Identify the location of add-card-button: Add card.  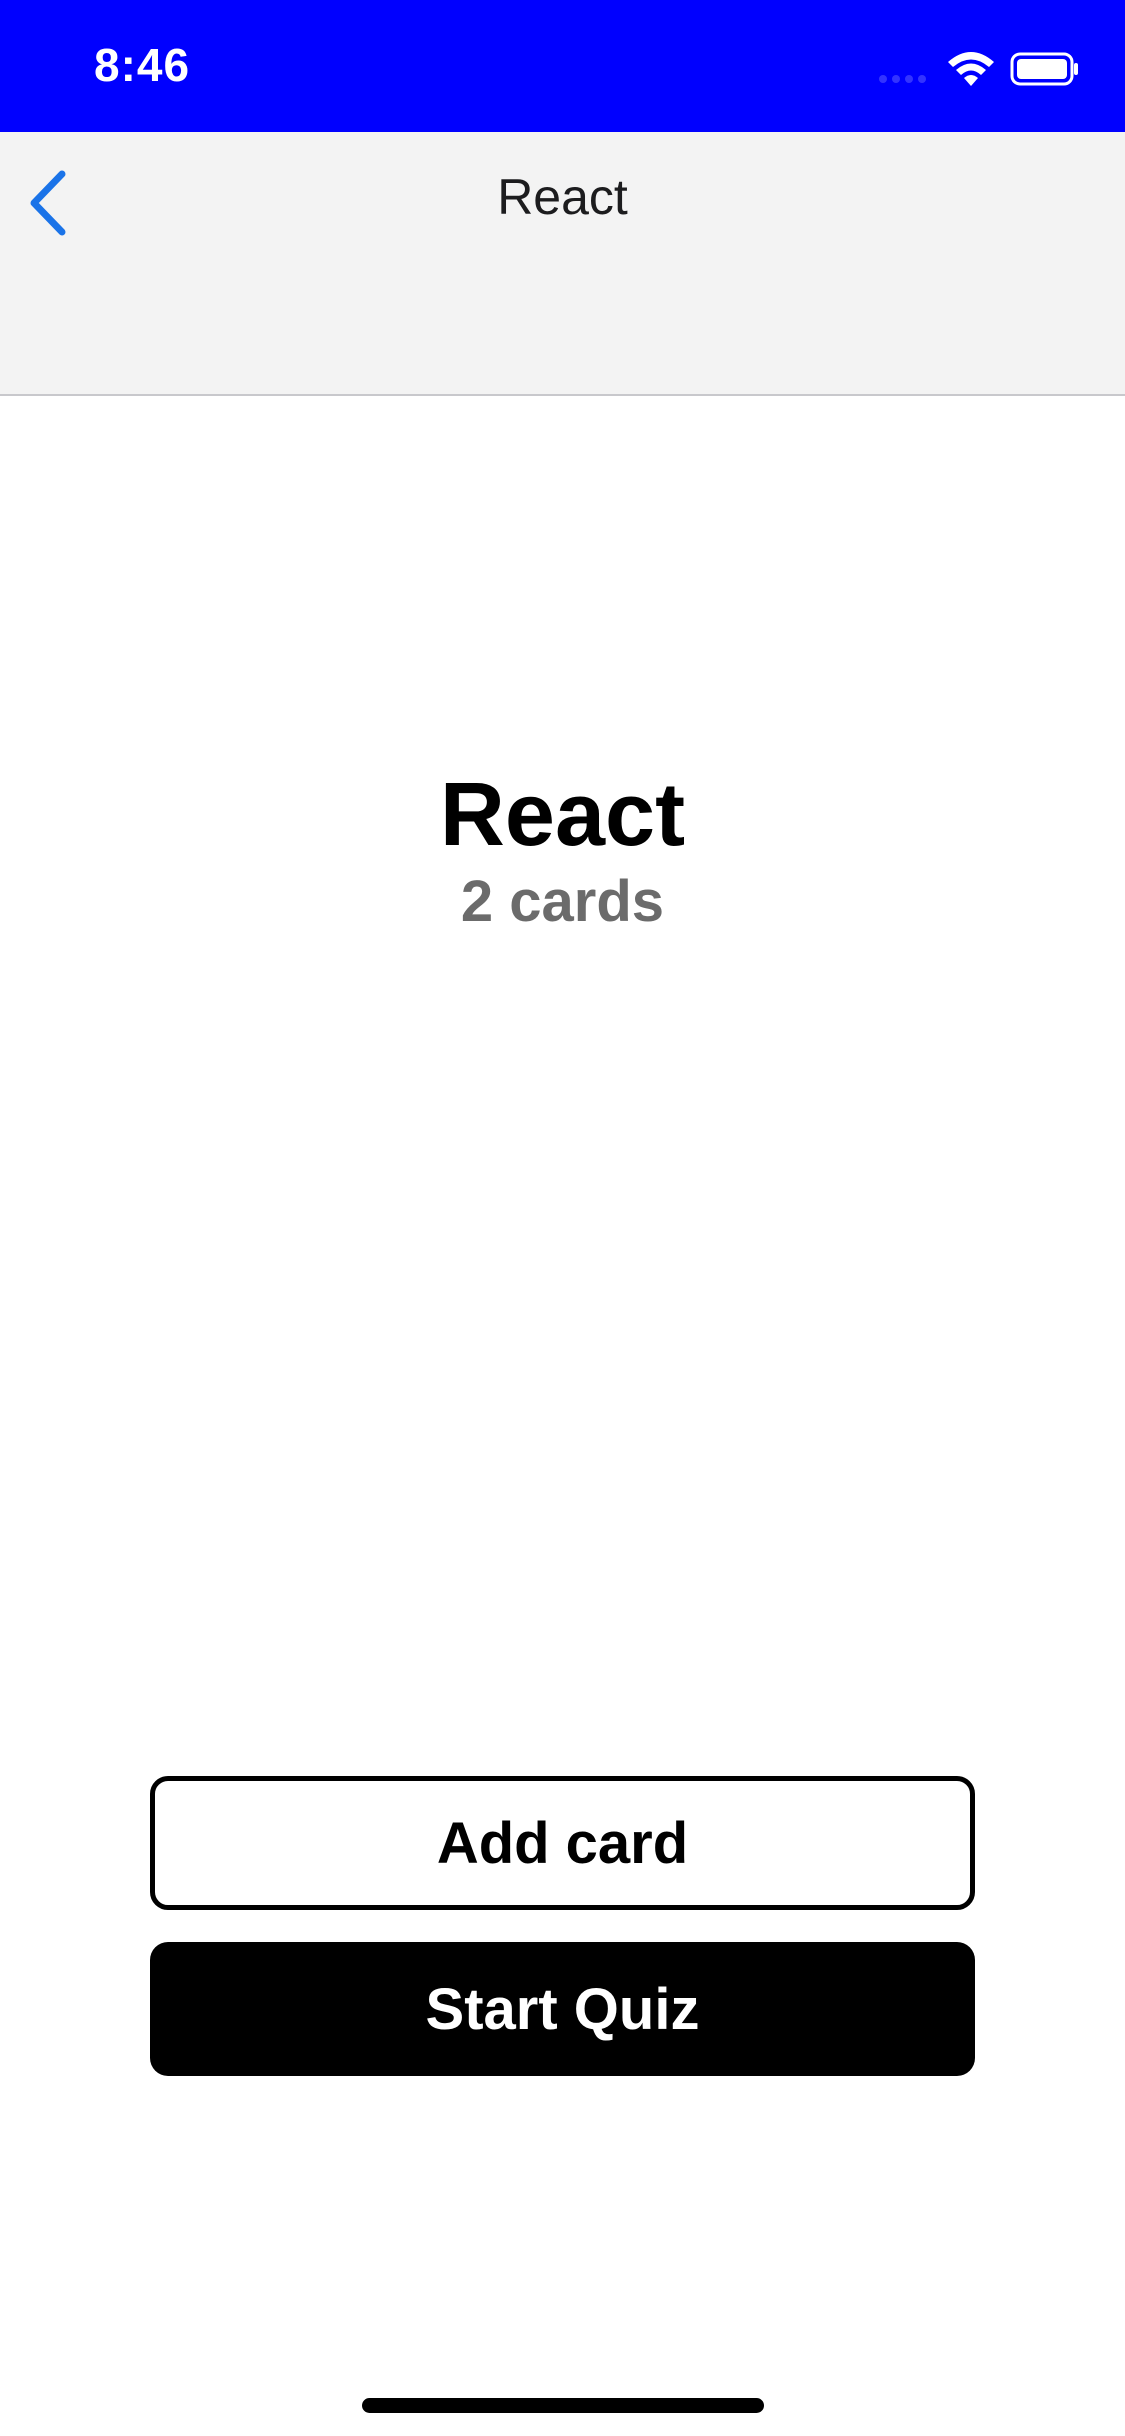
(562, 1843).